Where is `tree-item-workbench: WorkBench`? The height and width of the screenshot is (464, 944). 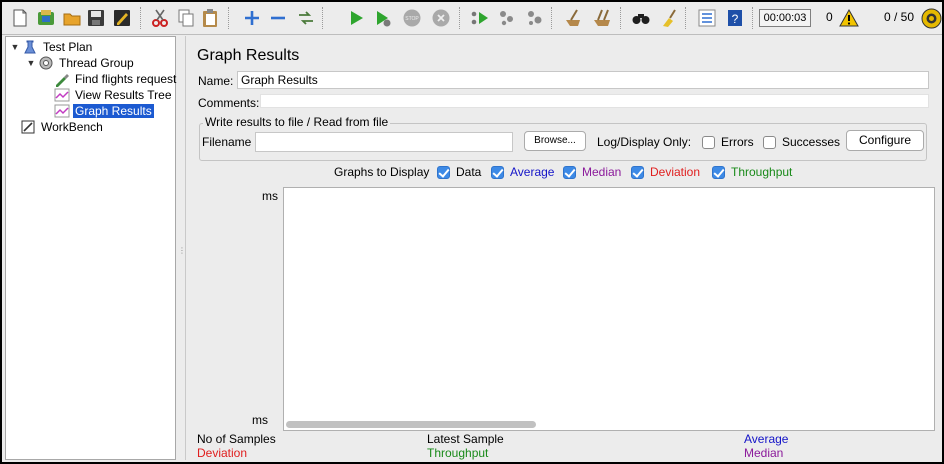
tree-item-workbench: WorkBench is located at coordinates (62, 127).